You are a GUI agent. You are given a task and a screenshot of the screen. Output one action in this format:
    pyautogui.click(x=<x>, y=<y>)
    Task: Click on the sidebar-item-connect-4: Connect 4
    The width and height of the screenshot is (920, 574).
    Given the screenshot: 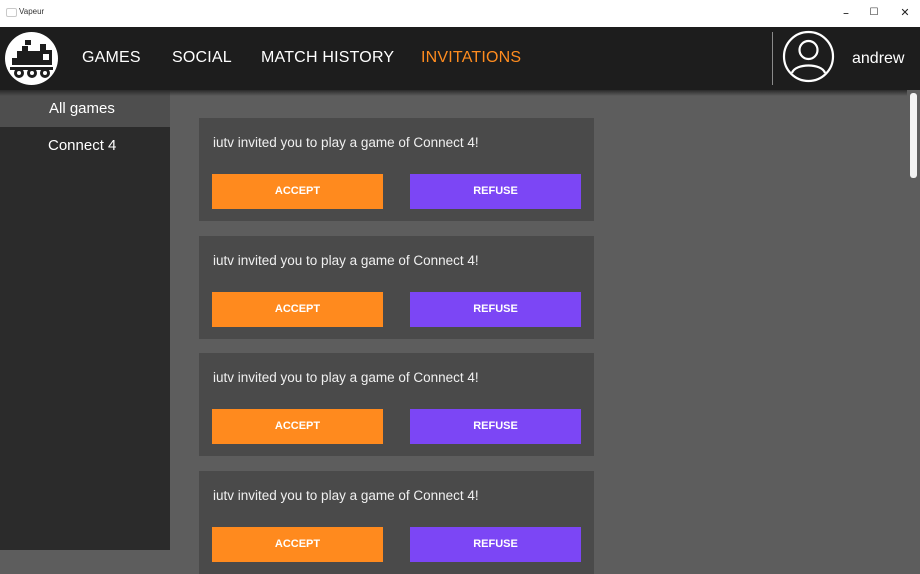 What is the action you would take?
    pyautogui.click(x=85, y=145)
    